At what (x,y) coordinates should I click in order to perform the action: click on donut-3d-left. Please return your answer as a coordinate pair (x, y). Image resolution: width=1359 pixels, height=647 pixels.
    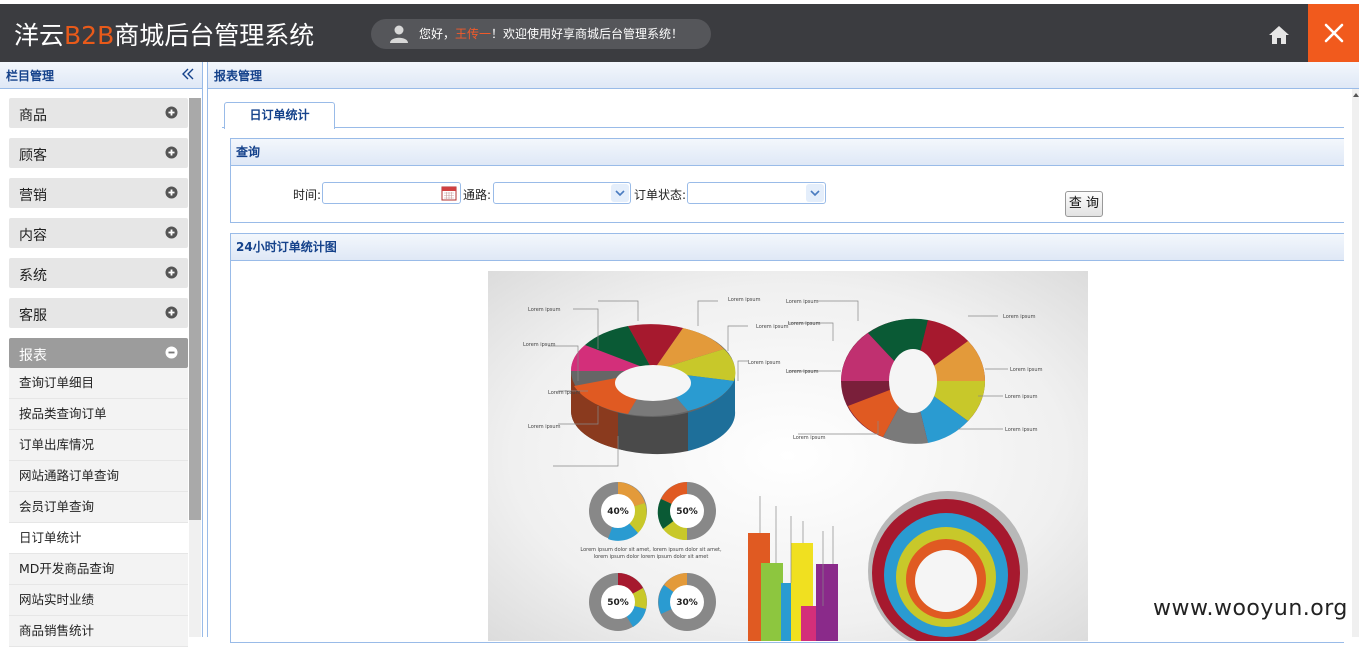
    Looking at the image, I should click on (653, 389).